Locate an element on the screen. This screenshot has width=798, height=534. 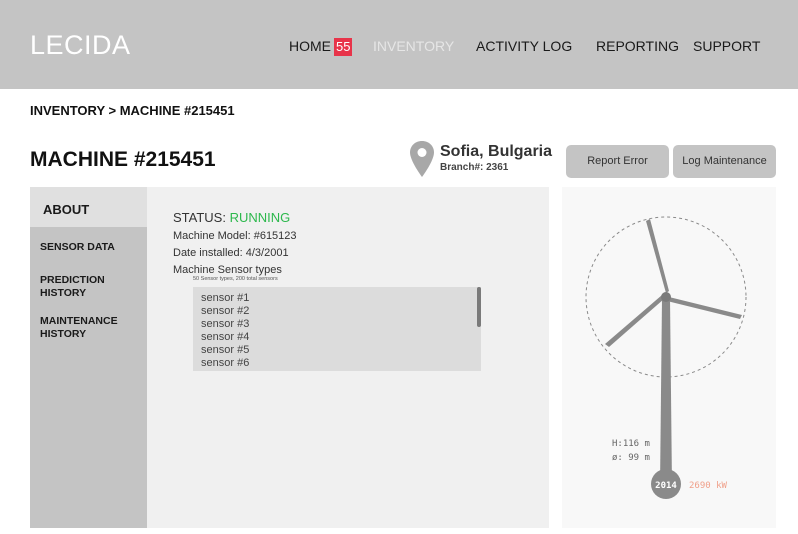
breadcrumb: INVENTORY > MACHINE #215451 is located at coordinates (132, 110).